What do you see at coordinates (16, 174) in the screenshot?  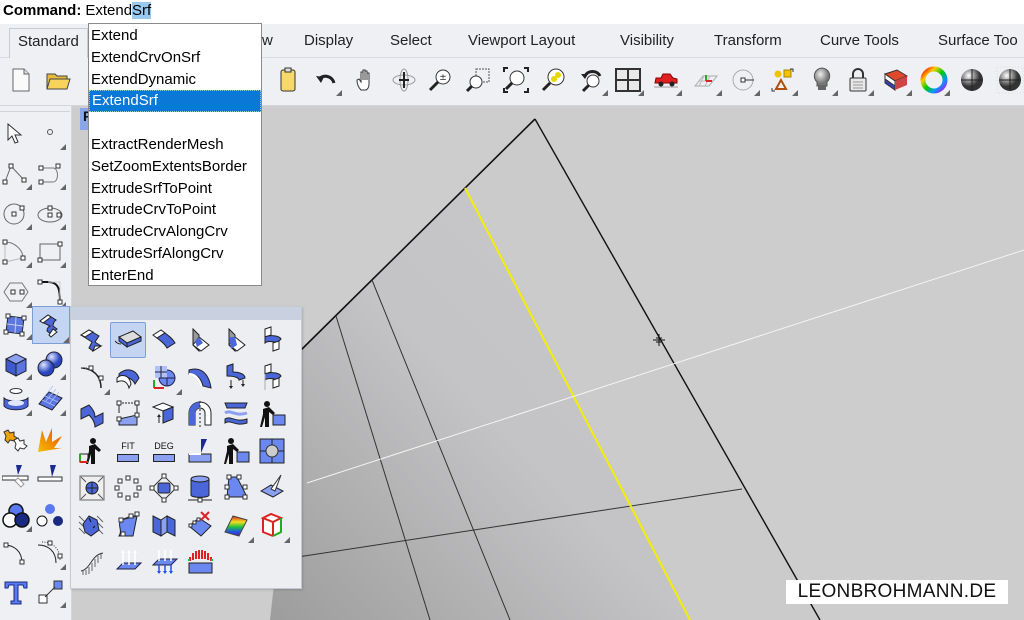 I see `polyline-icon` at bounding box center [16, 174].